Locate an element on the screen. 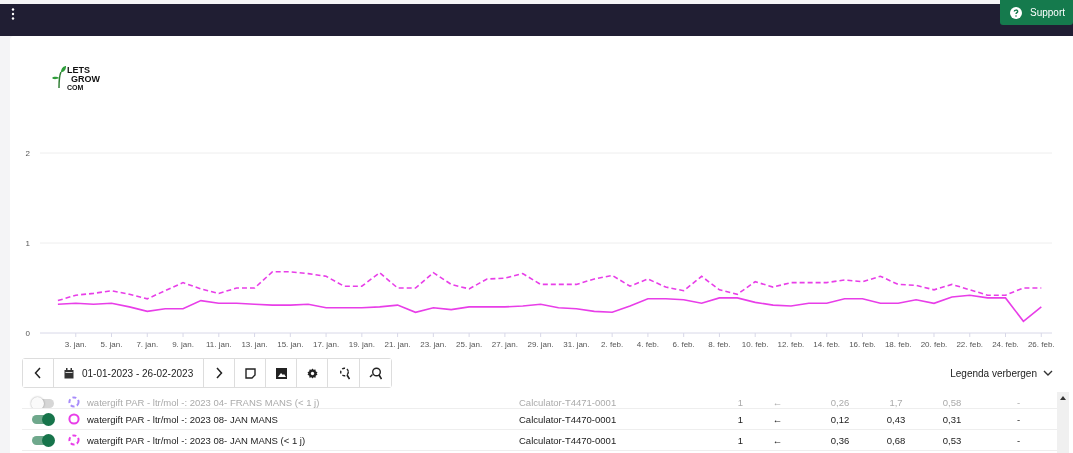 The height and width of the screenshot is (453, 1073). axis-label: 6. feb. is located at coordinates (683, 344).